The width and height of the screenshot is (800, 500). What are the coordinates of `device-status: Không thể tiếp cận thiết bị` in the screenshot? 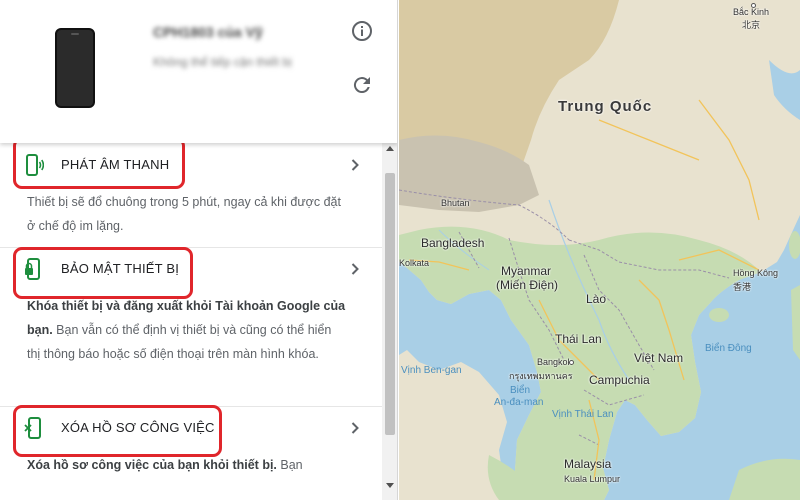 It's located at (222, 62).